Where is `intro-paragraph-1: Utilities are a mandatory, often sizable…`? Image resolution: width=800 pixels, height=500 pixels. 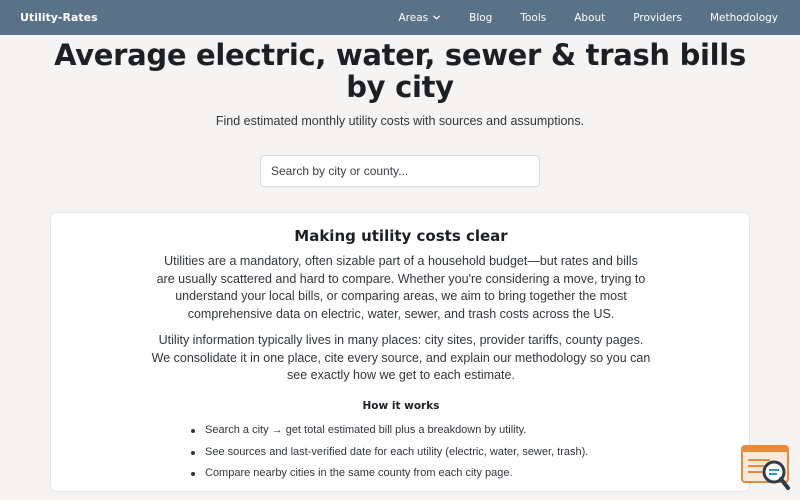
intro-paragraph-1: Utilities are a mandatory, often sizable… is located at coordinates (401, 288).